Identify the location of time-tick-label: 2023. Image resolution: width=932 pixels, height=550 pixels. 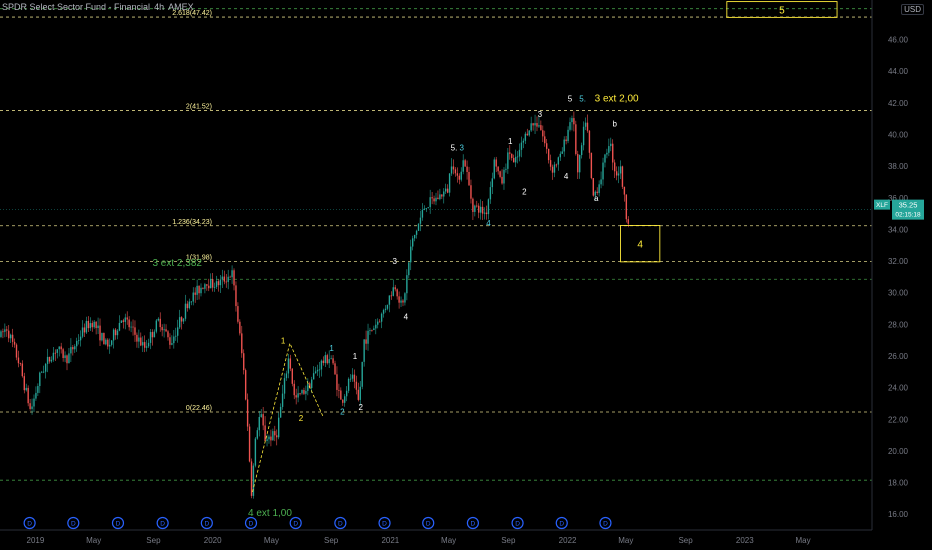
(745, 540).